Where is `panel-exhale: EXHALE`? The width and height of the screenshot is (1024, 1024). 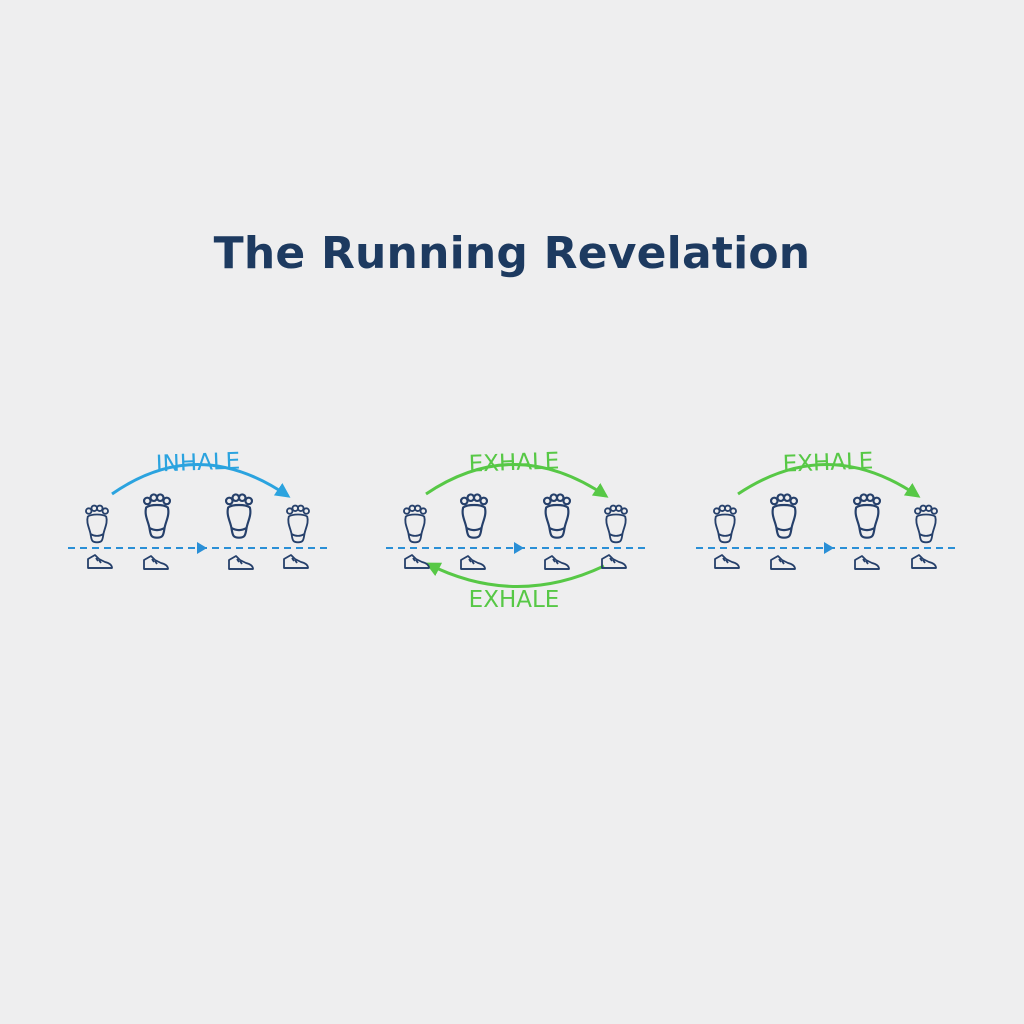 panel-exhale: EXHALE is located at coordinates (826, 509).